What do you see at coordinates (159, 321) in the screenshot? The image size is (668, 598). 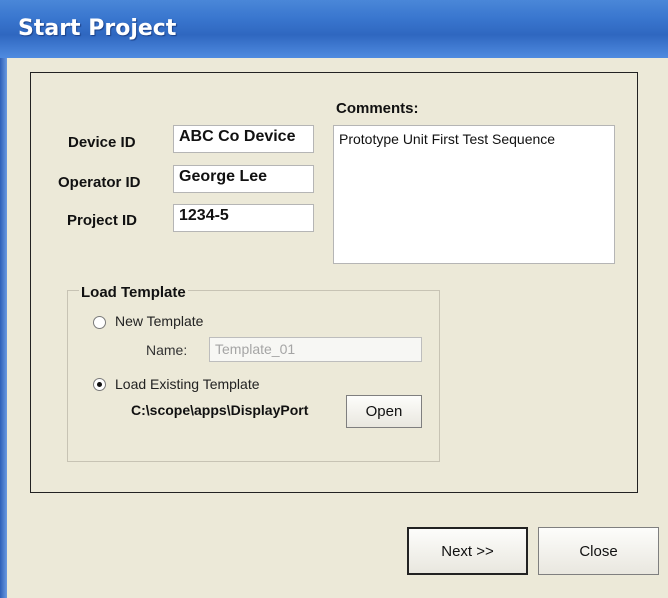 I see `new-template-label: New Template` at bounding box center [159, 321].